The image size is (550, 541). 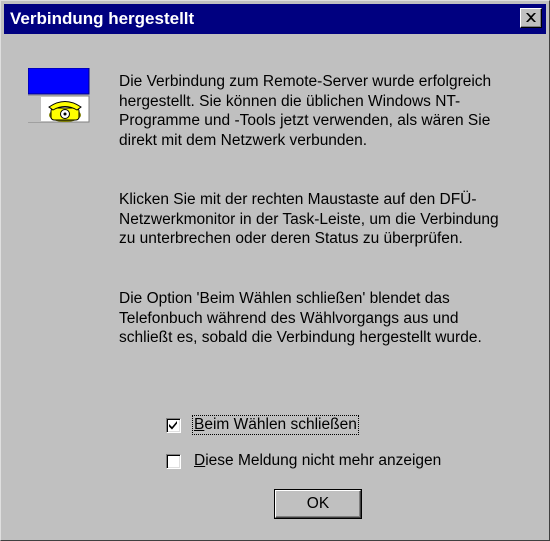 I want to click on title-bar: Verbindung hergestellt, so click(x=275, y=19).